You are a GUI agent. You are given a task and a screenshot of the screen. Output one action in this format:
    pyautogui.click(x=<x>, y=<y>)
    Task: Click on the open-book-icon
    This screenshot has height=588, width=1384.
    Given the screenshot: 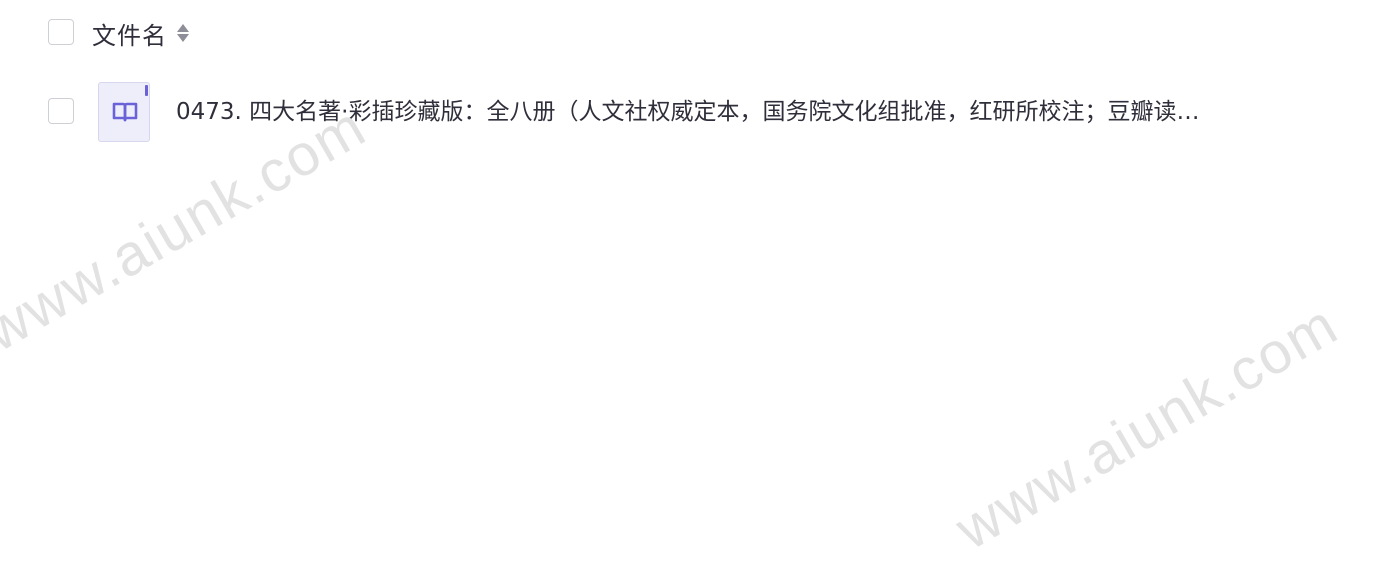 What is the action you would take?
    pyautogui.click(x=125, y=112)
    